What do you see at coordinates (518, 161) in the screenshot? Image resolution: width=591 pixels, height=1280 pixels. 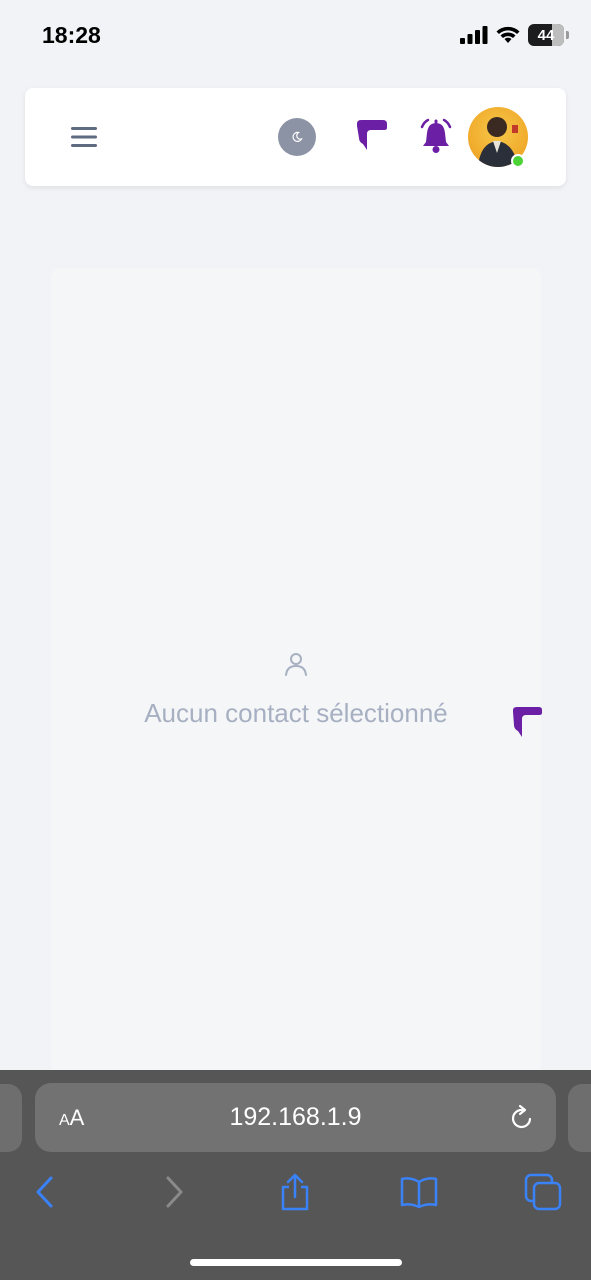 I see `online-status-dot` at bounding box center [518, 161].